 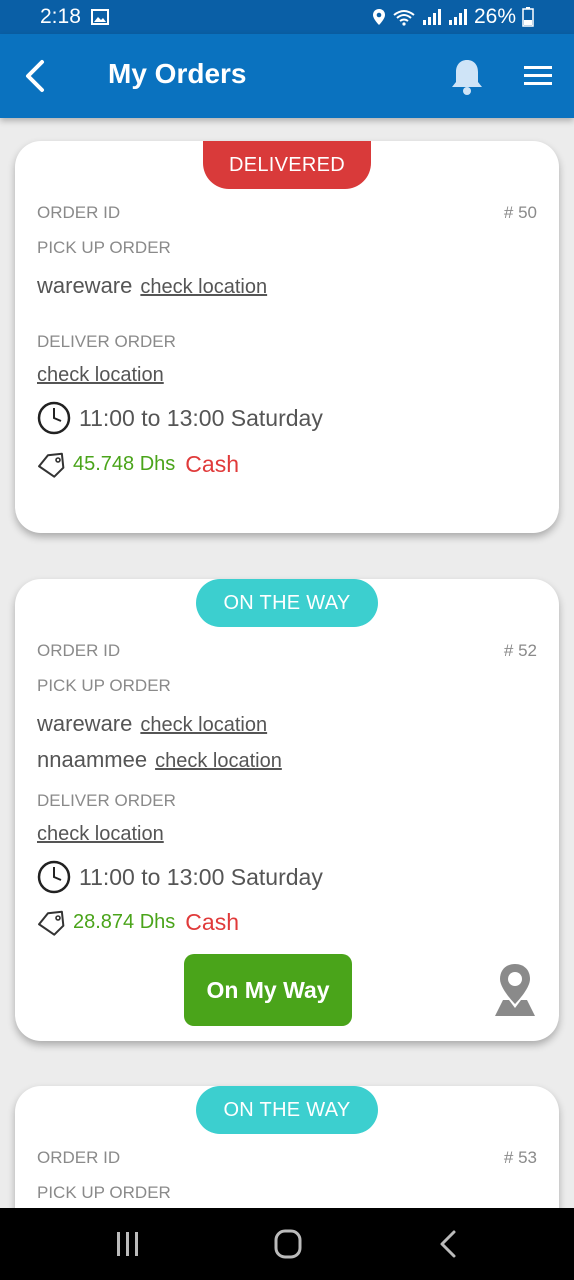 I want to click on home-icon, so click(x=288, y=1244).